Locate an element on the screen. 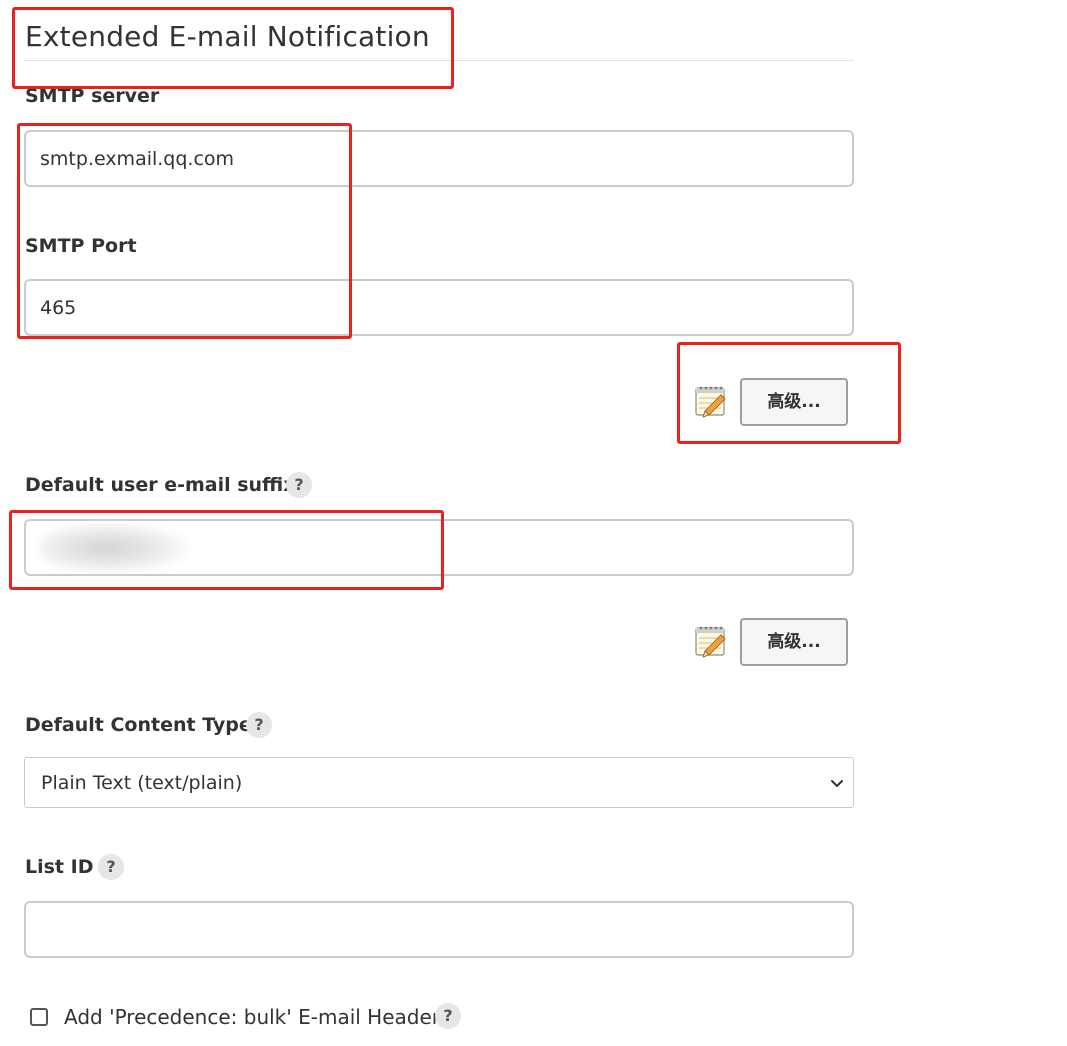 This screenshot has height=1046, width=1067. section-title: Extended E-mail Notification is located at coordinates (227, 36).